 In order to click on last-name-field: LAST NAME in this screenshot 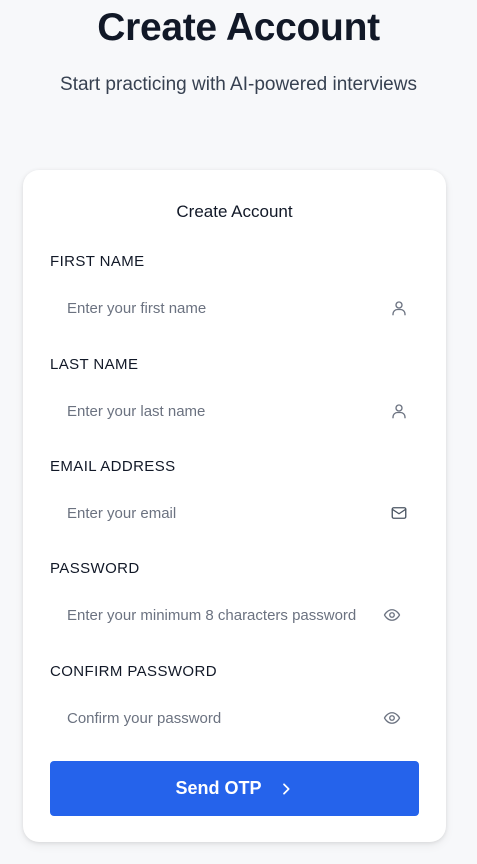, I will do `click(234, 394)`.